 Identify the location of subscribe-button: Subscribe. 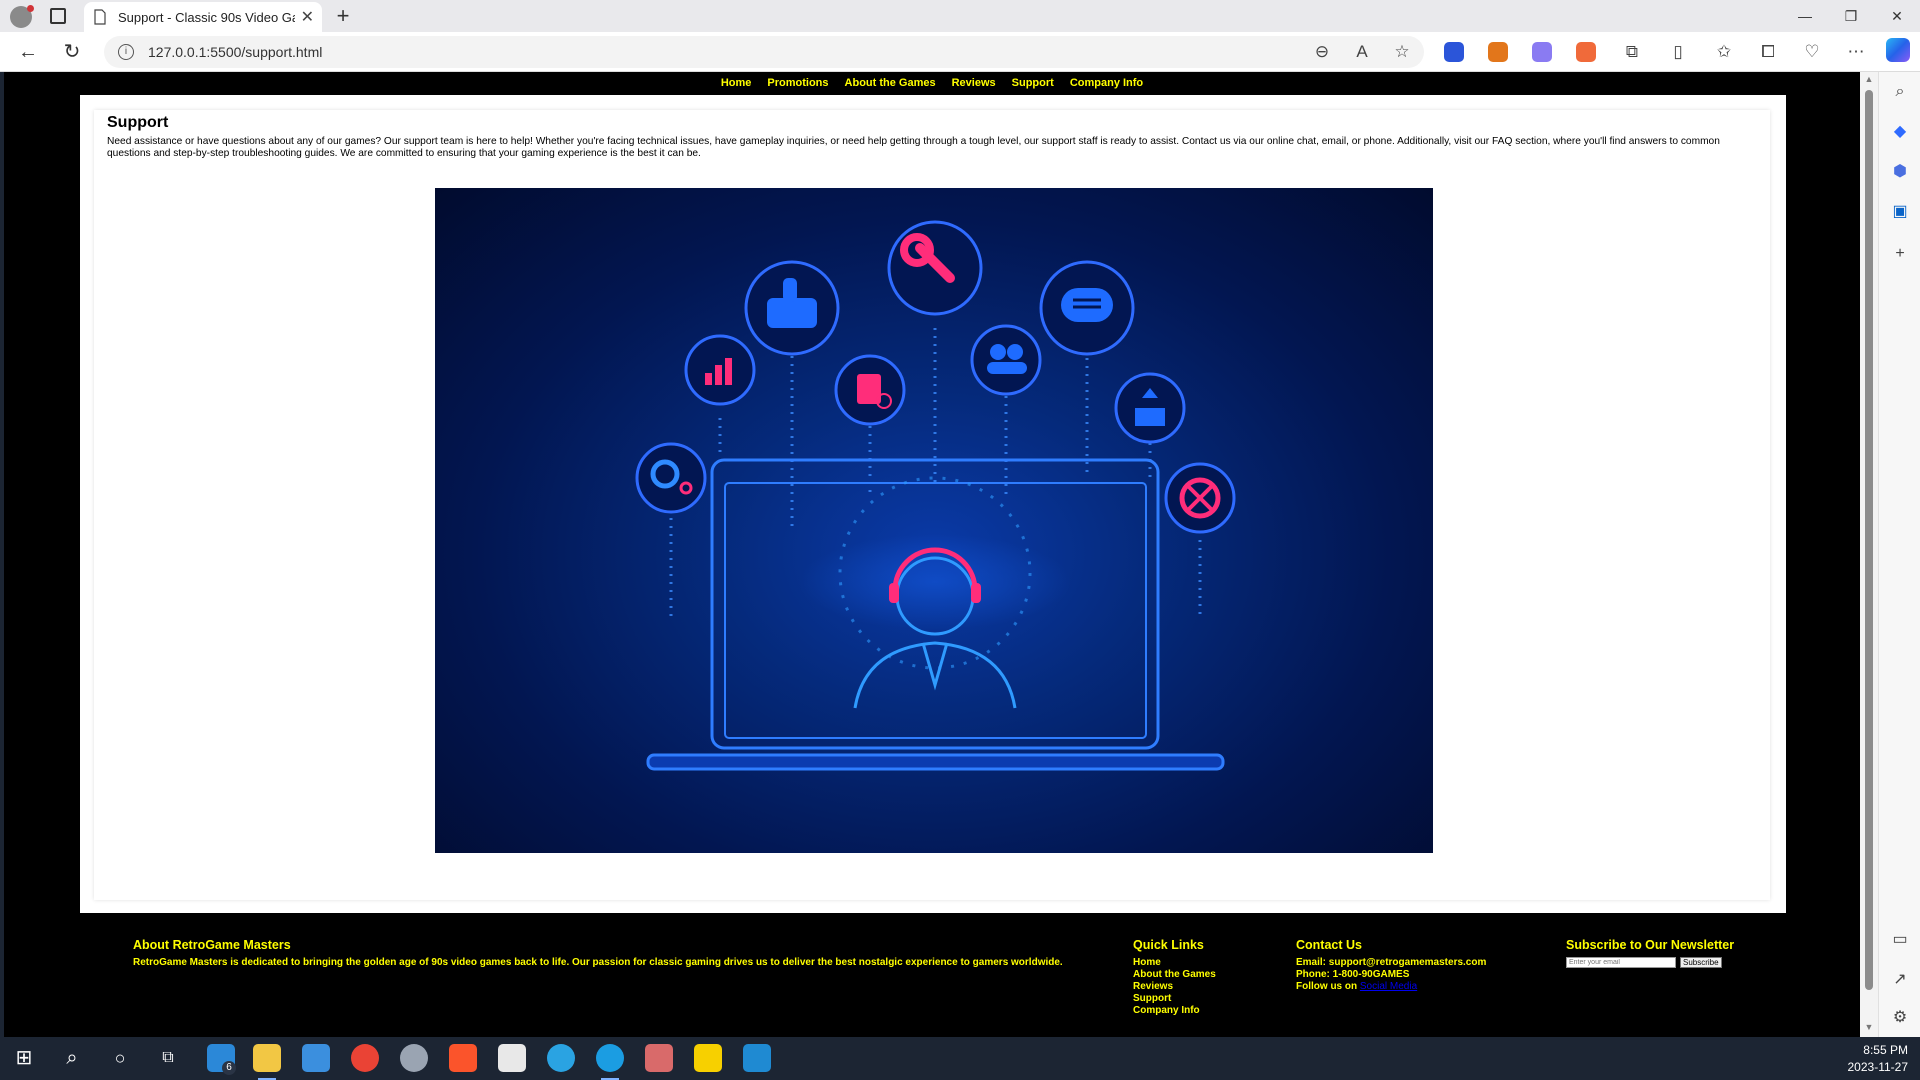
(1701, 962).